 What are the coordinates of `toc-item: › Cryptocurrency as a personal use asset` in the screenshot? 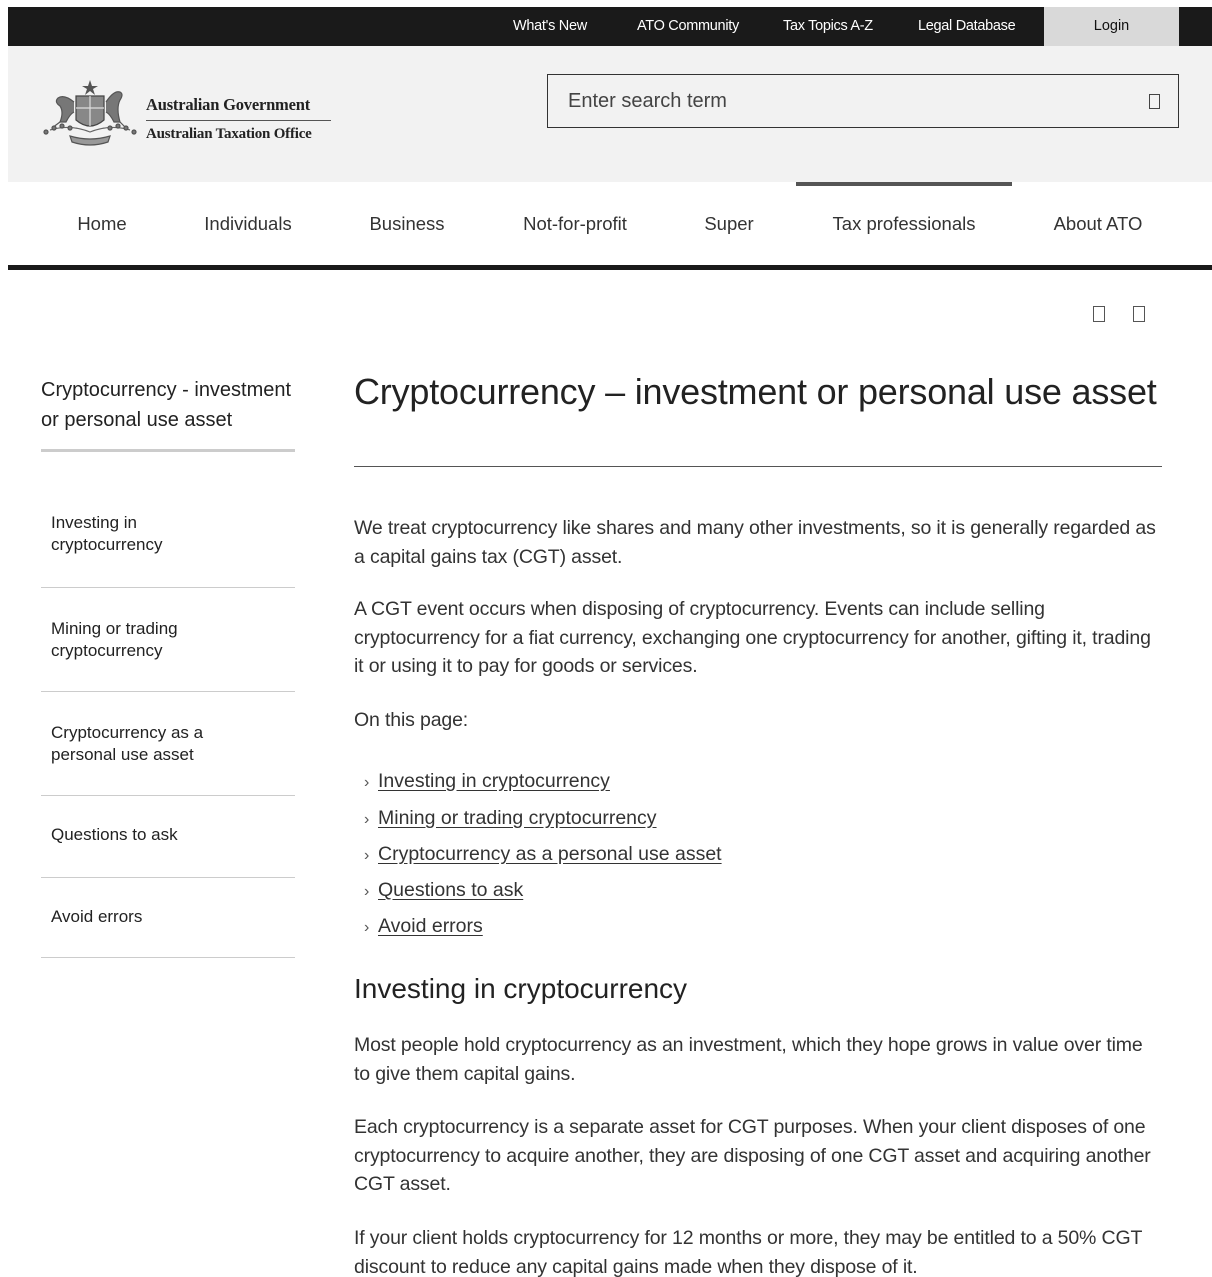 It's located at (538, 854).